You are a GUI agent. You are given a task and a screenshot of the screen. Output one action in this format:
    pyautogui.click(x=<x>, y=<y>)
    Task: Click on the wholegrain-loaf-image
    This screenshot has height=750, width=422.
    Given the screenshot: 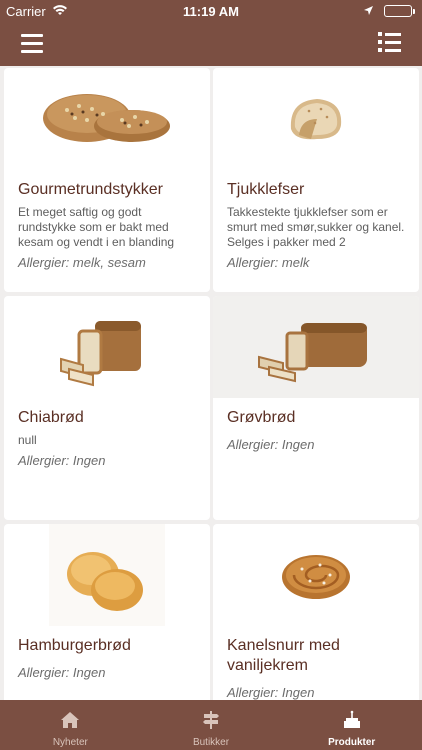 What is the action you would take?
    pyautogui.click(x=316, y=347)
    